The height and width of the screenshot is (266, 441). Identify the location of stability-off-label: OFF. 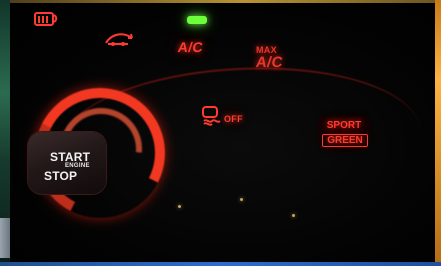
(233, 119).